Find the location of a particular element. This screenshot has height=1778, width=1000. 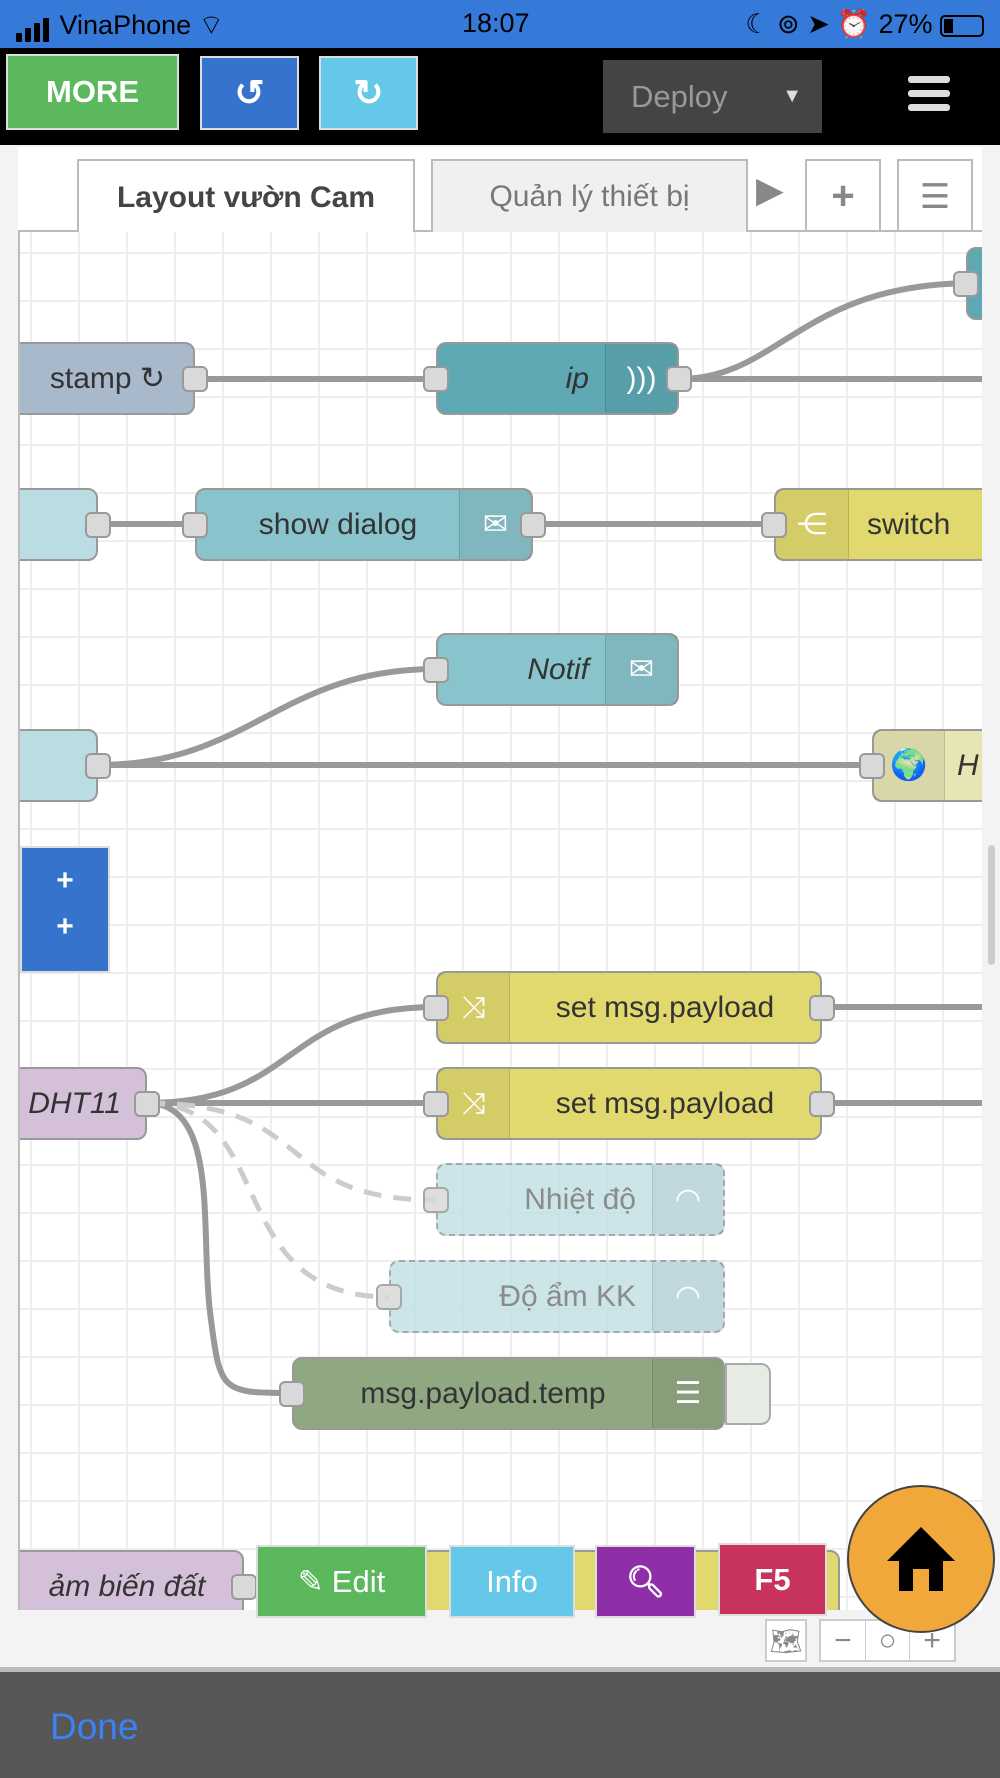

node-debug: msg.payload.temp ☰ is located at coordinates (525, 1393).